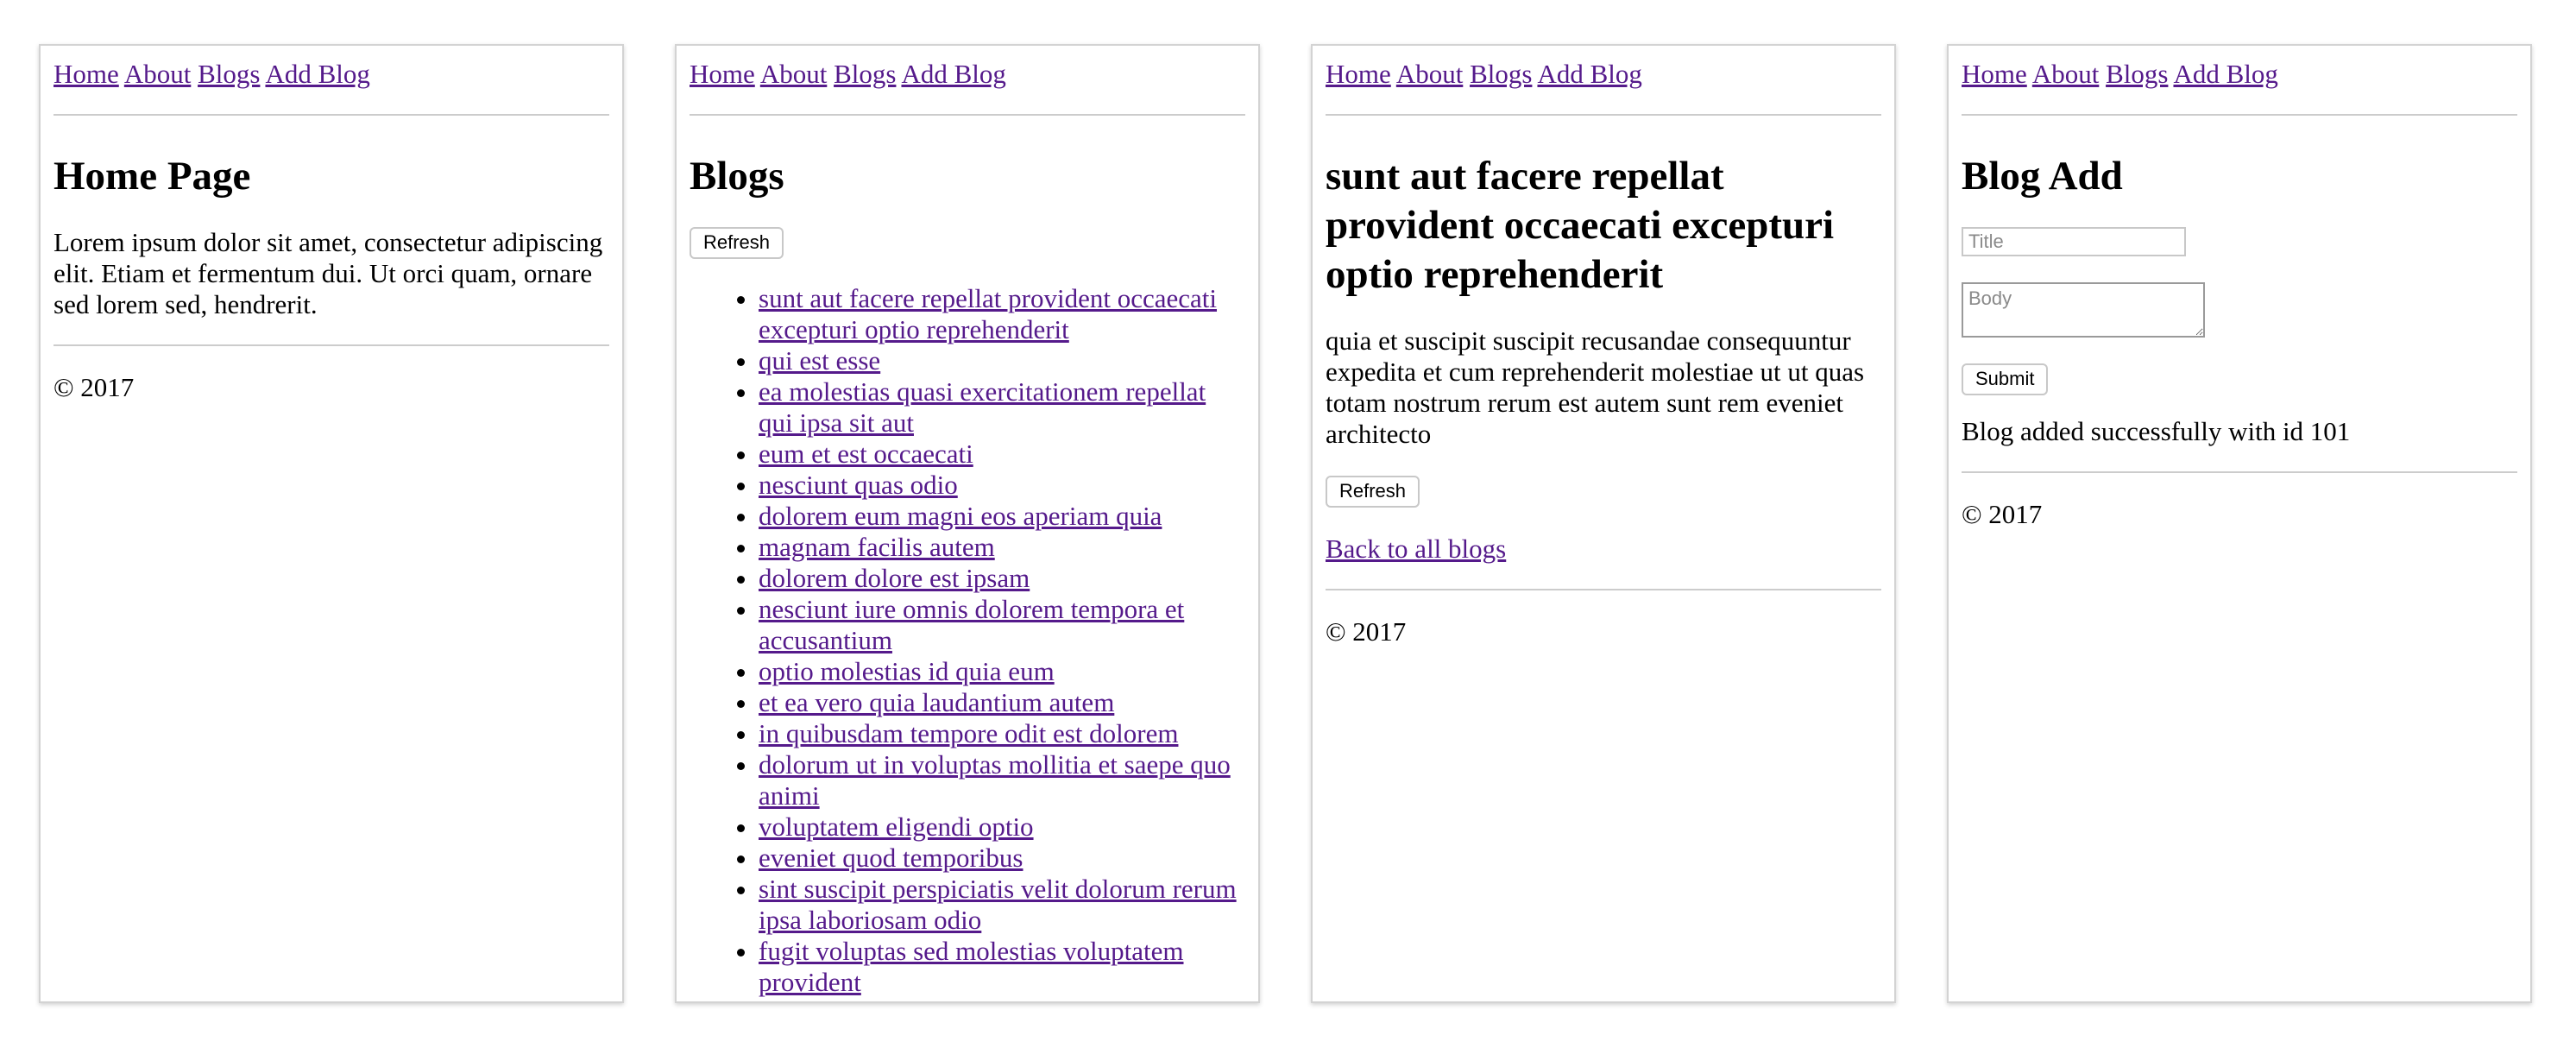  I want to click on list-item: qui est esse, so click(1002, 361).